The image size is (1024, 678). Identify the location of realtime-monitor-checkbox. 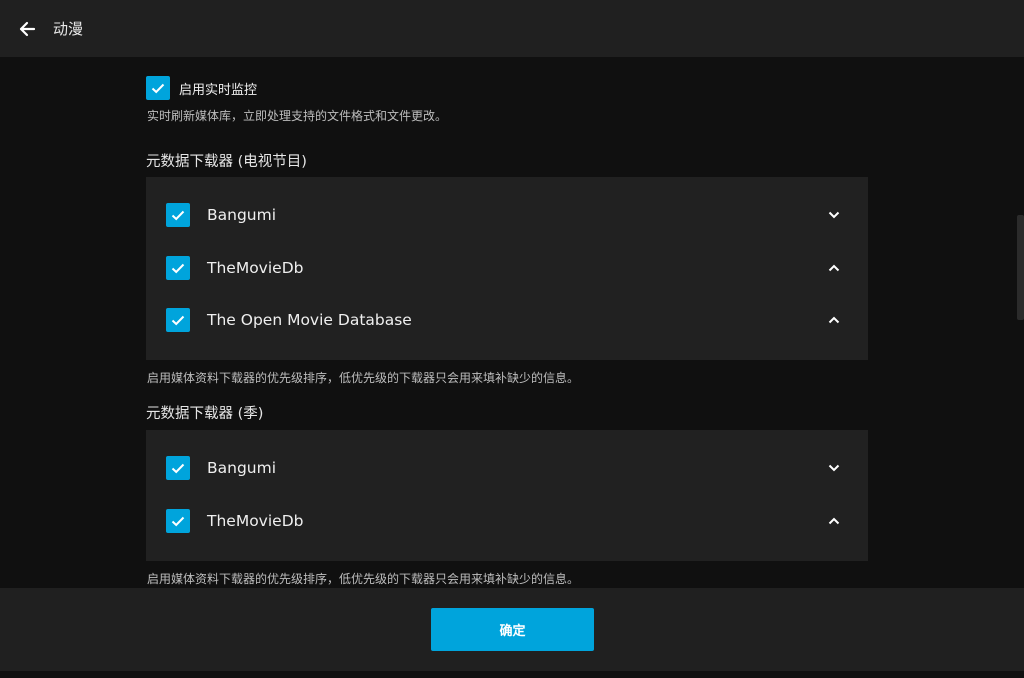
(158, 88).